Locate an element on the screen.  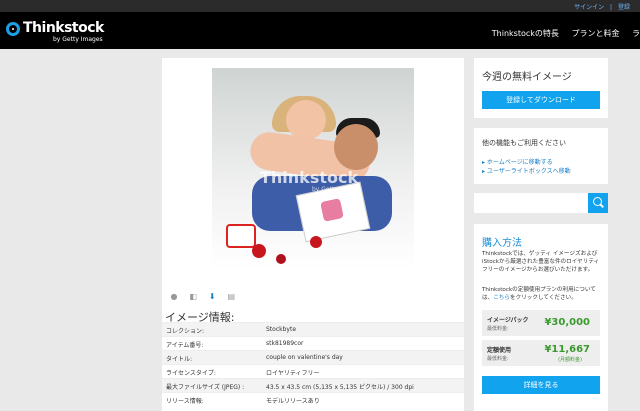
signin-link: サインイン is located at coordinates (589, 7).